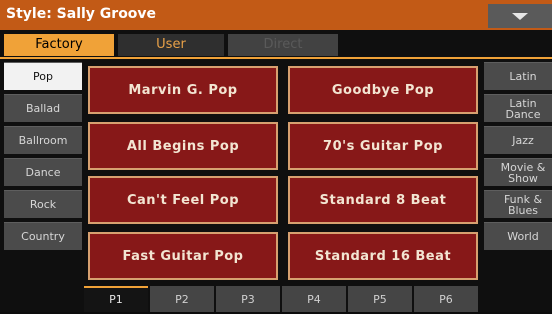 The height and width of the screenshot is (314, 552). Describe the element at coordinates (116, 299) in the screenshot. I see `page-tab-p1: P1` at that location.